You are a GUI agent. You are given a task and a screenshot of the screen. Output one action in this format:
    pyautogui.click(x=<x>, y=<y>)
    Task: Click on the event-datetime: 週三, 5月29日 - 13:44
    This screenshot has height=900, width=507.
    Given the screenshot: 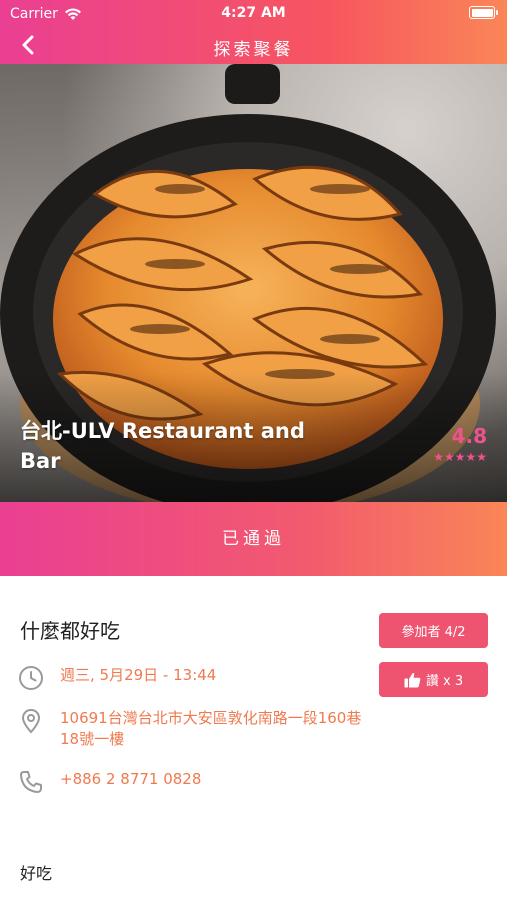 What is the action you would take?
    pyautogui.click(x=138, y=675)
    